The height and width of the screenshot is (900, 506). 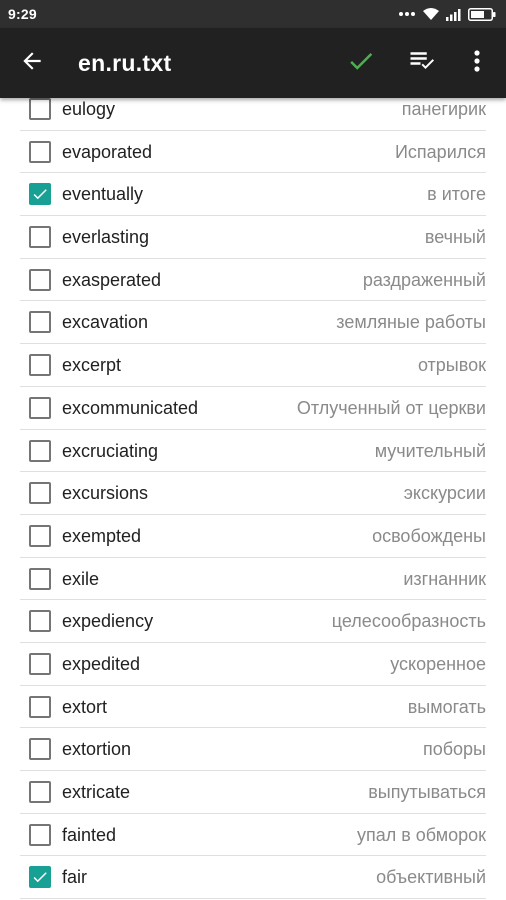 What do you see at coordinates (92, 365) in the screenshot?
I see `word-text: excerpt` at bounding box center [92, 365].